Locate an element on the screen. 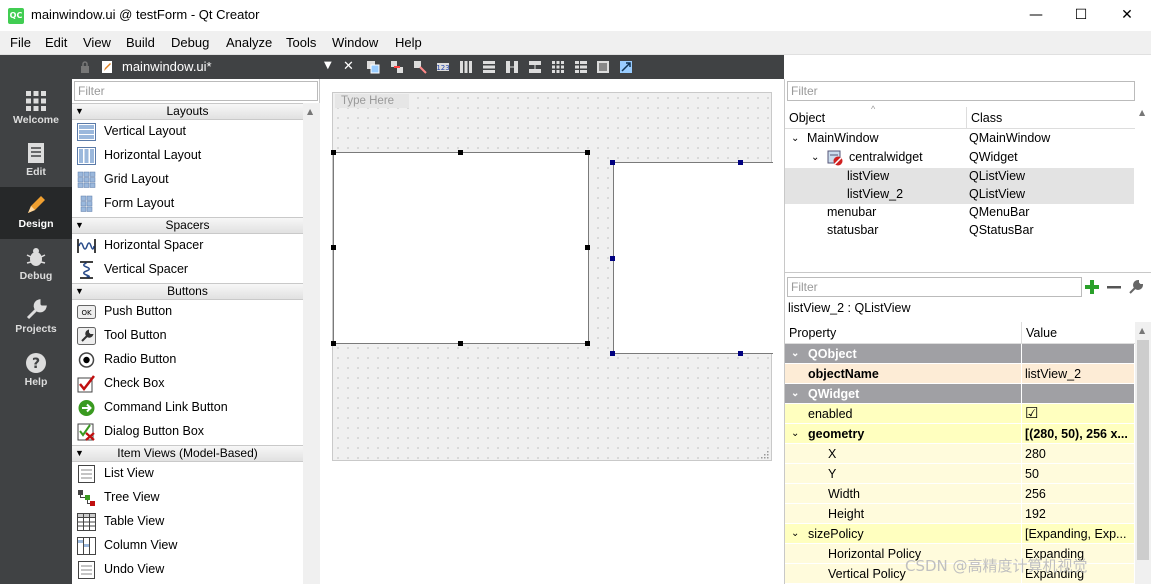  column-header-property: Property is located at coordinates (903, 333).